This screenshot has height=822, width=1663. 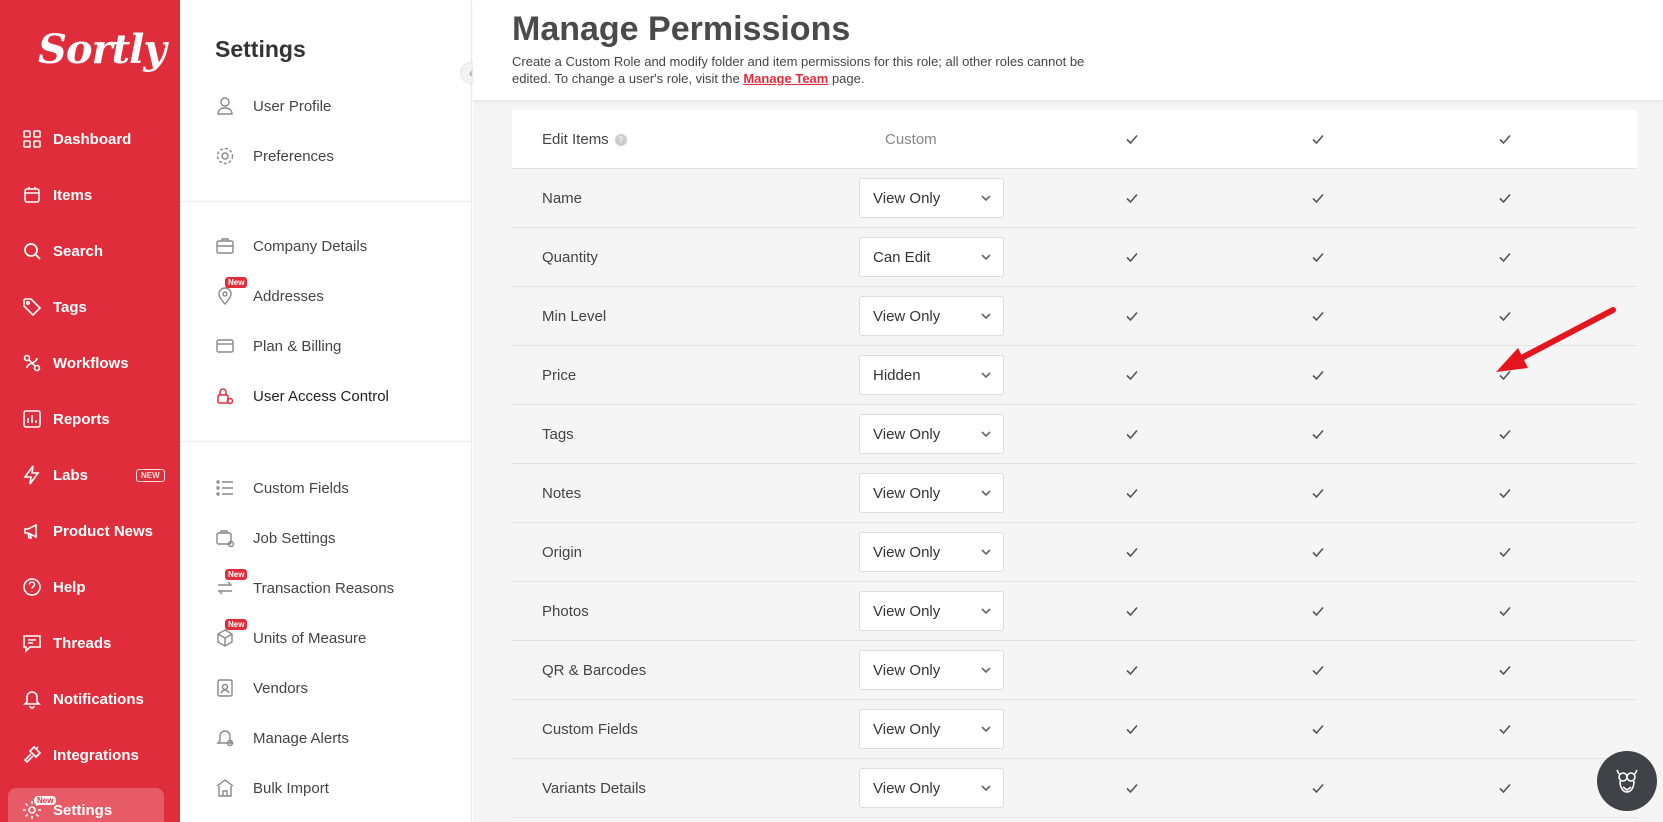 I want to click on settings-item-company-details: Company Details, so click(x=291, y=246).